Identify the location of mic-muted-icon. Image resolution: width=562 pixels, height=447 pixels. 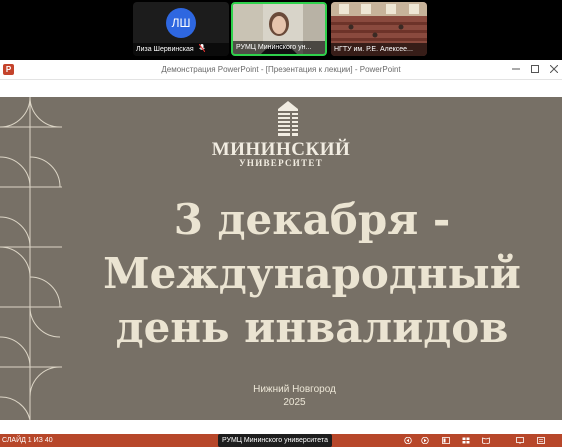
(202, 48).